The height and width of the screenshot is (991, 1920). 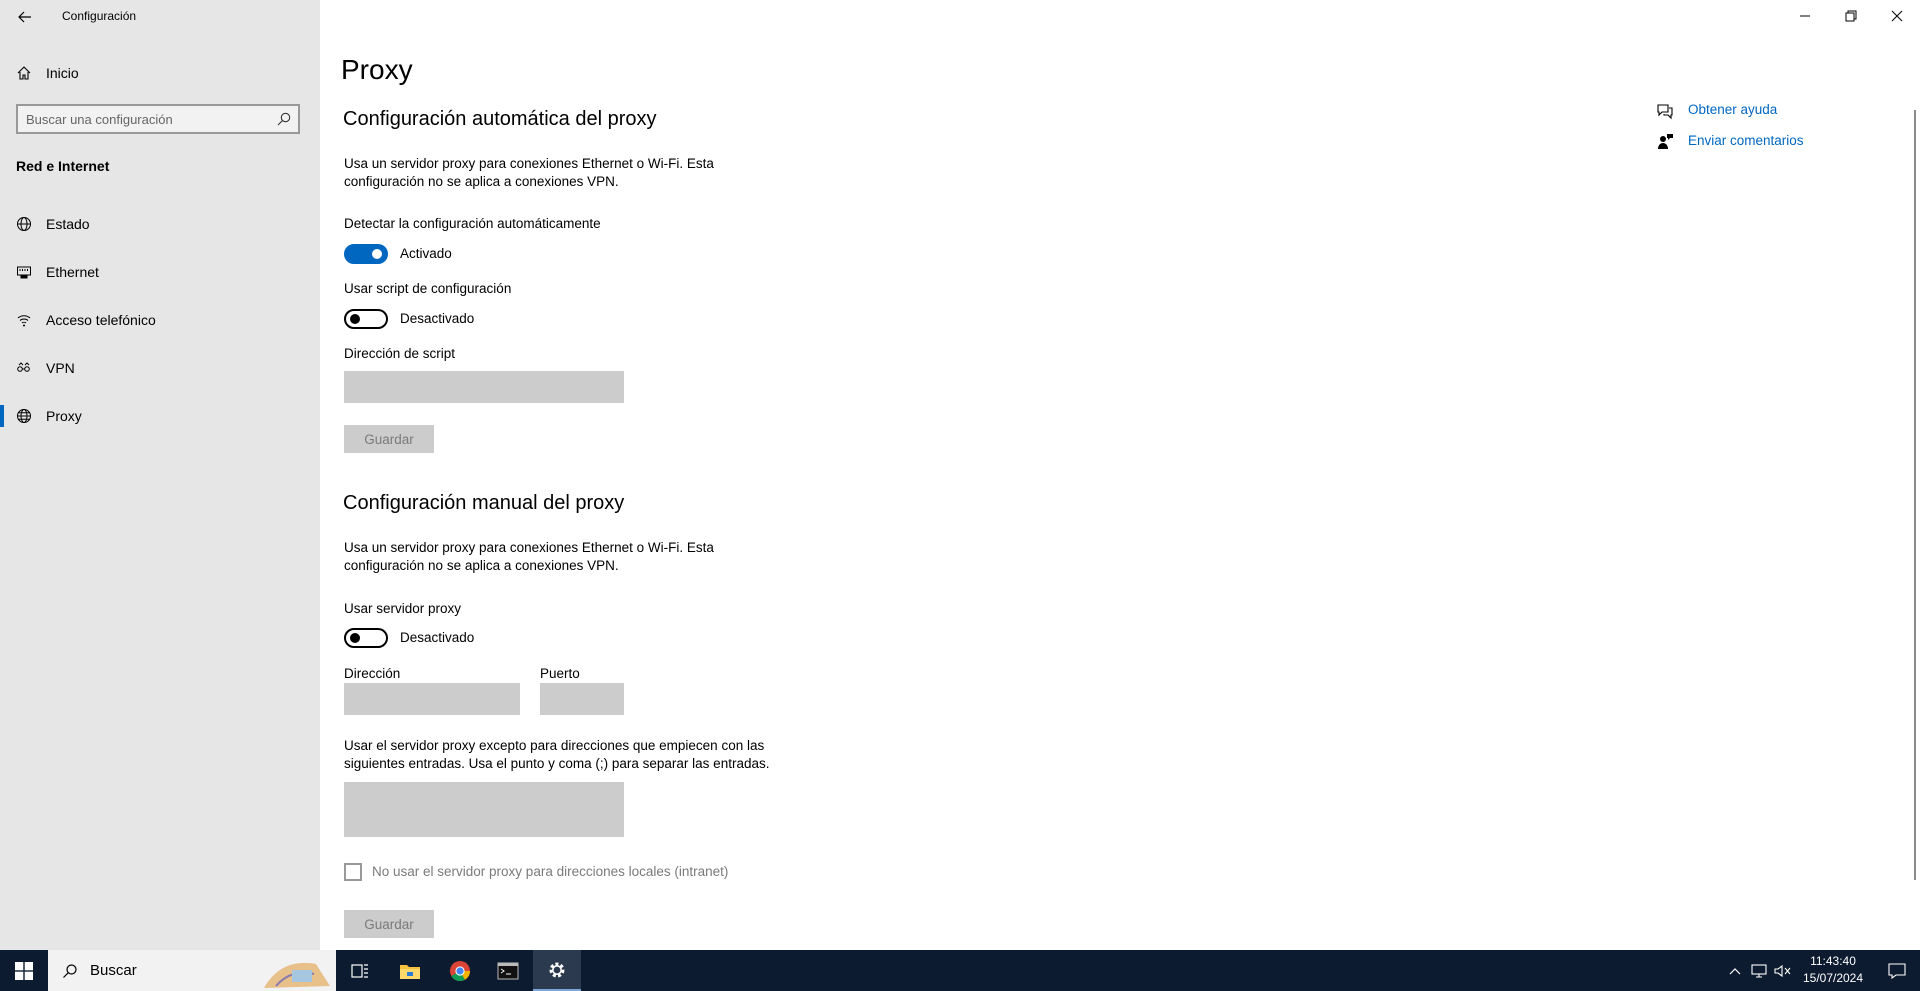 I want to click on home-icon, so click(x=24, y=73).